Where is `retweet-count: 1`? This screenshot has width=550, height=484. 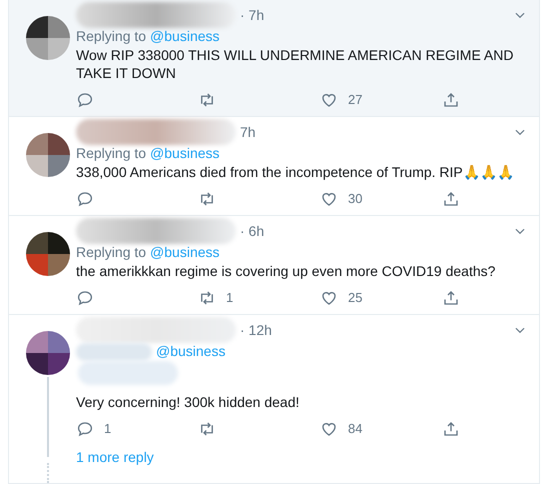
retweet-count: 1 is located at coordinates (230, 298).